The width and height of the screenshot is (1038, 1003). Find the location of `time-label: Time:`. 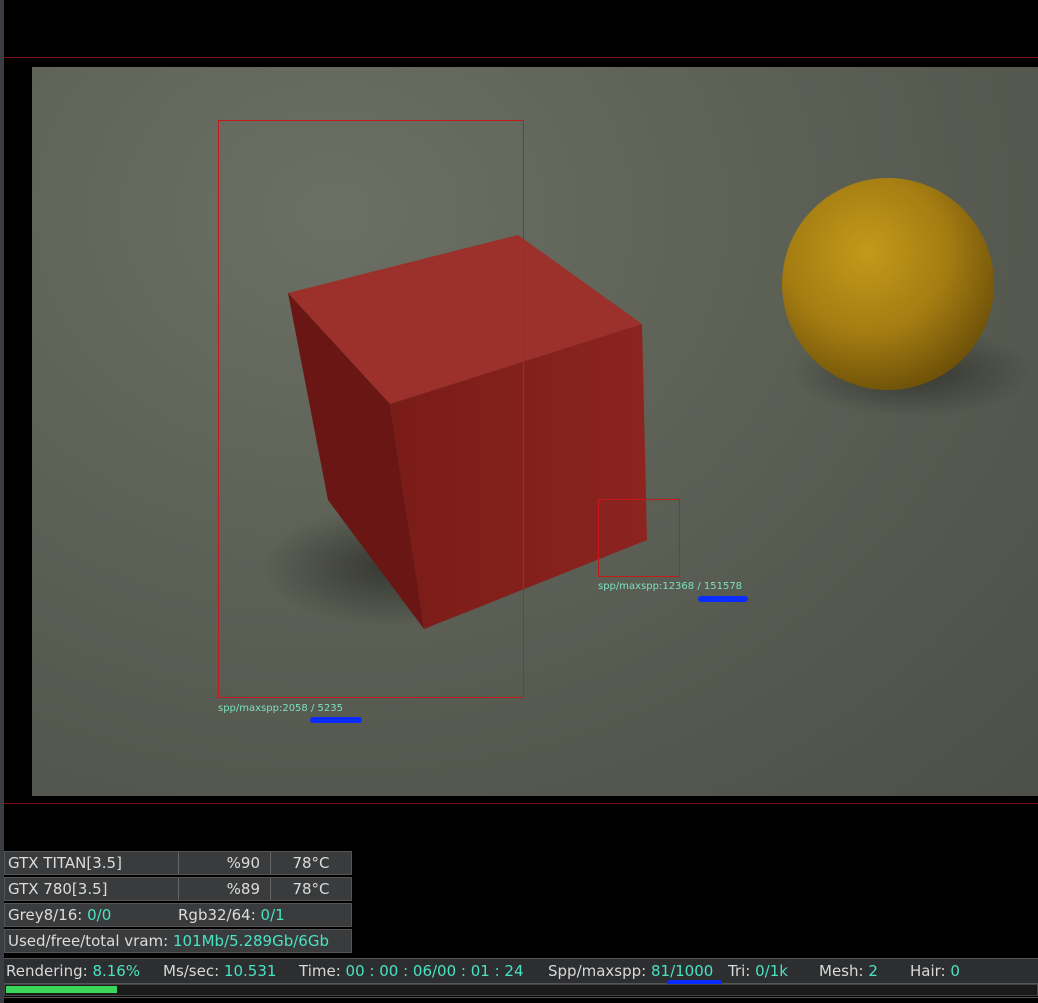

time-label: Time: is located at coordinates (320, 971).